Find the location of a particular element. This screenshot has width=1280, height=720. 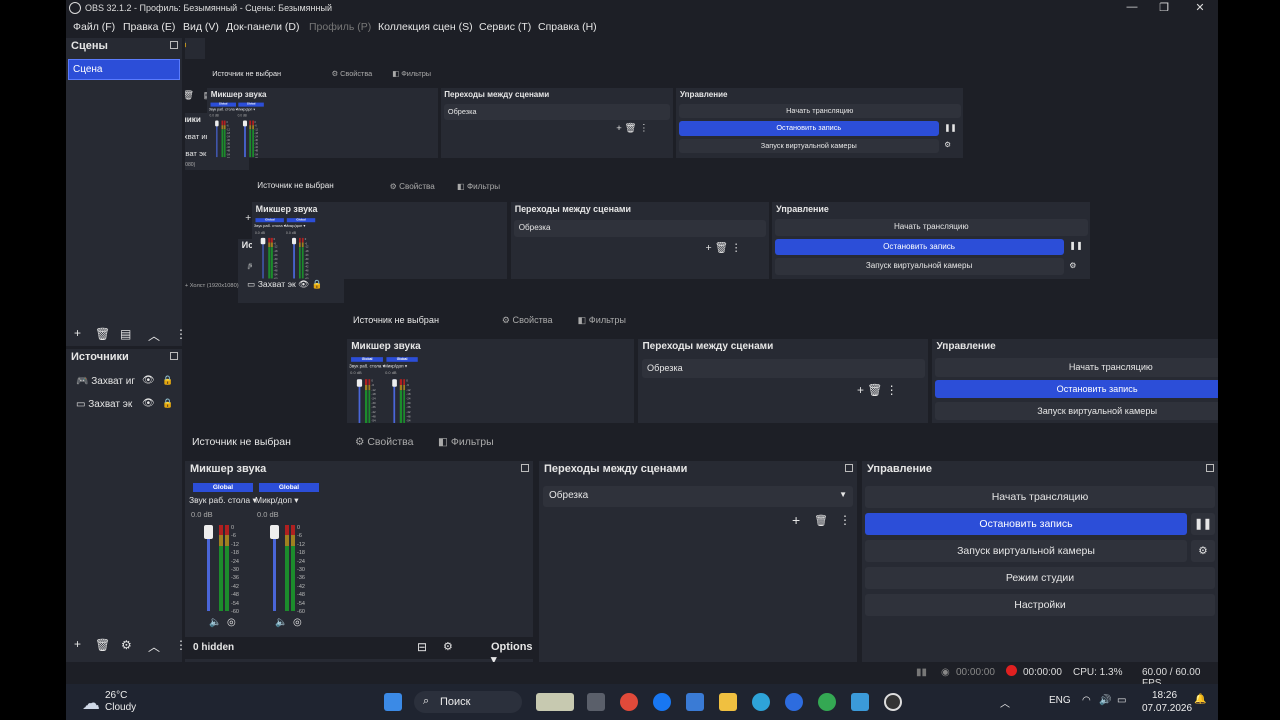

battery-icon: ▭ is located at coordinates (1121, 700).